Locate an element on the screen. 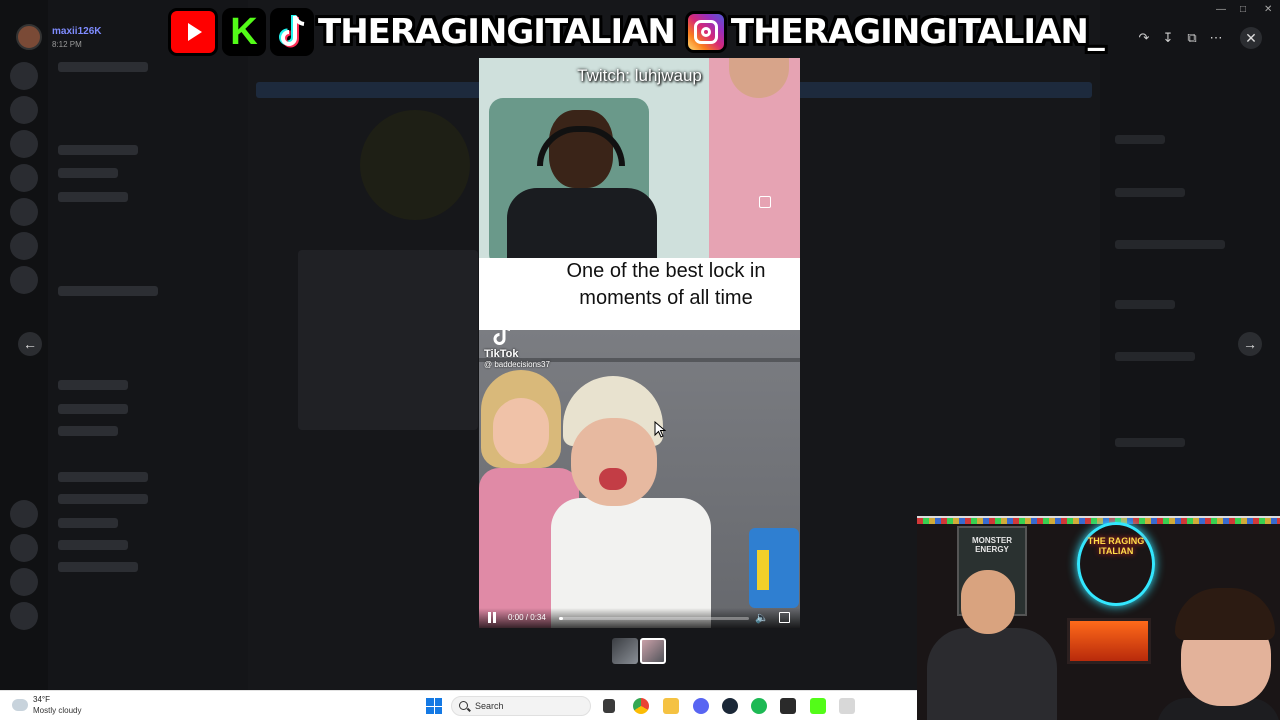 The width and height of the screenshot is (1280, 720). epic-games-icon is located at coordinates (788, 706).